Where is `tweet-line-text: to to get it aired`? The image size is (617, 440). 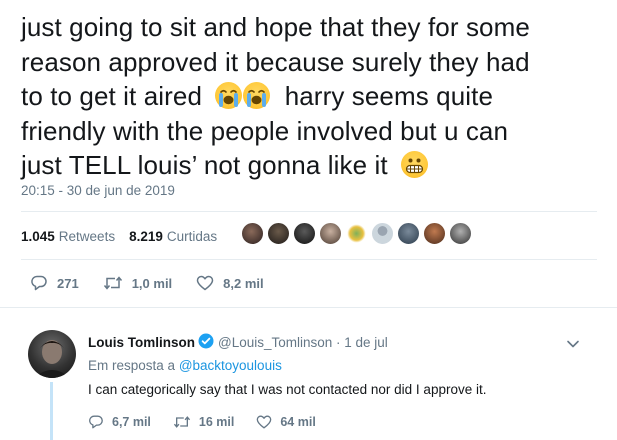
tweet-line-text: to to get it aired is located at coordinates (112, 96).